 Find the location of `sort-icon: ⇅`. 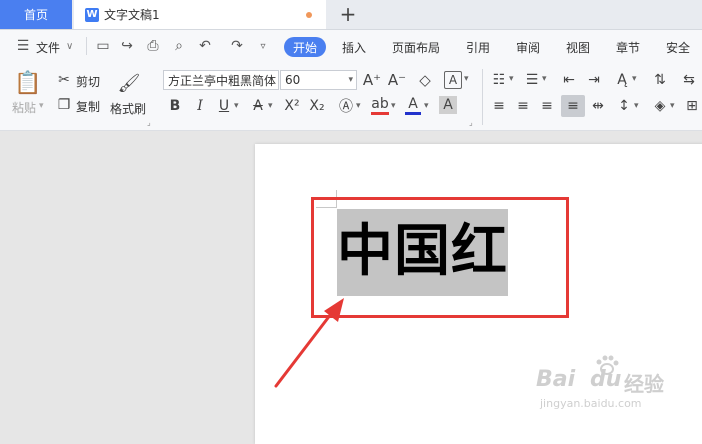

sort-icon: ⇅ is located at coordinates (660, 80).